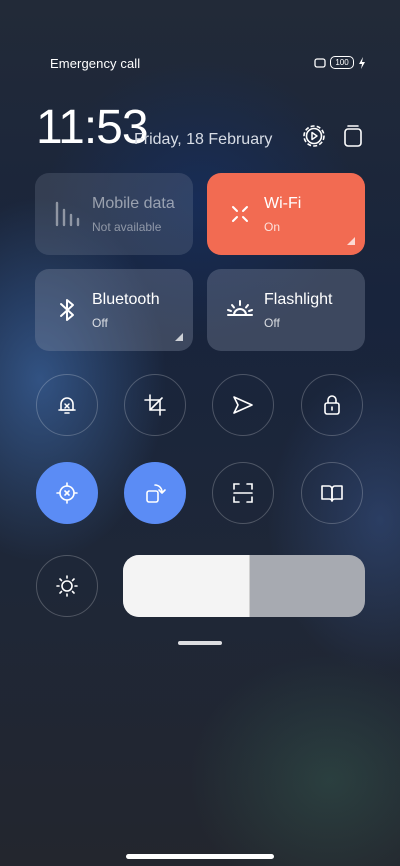 The height and width of the screenshot is (866, 400). What do you see at coordinates (353, 136) in the screenshot?
I see `edit-tiles-icon` at bounding box center [353, 136].